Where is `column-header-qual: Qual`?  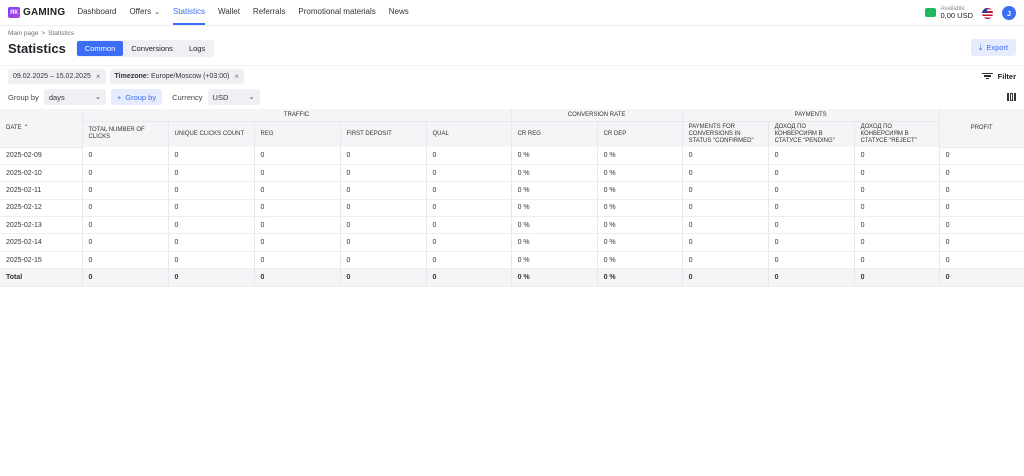 column-header-qual: Qual is located at coordinates (469, 134).